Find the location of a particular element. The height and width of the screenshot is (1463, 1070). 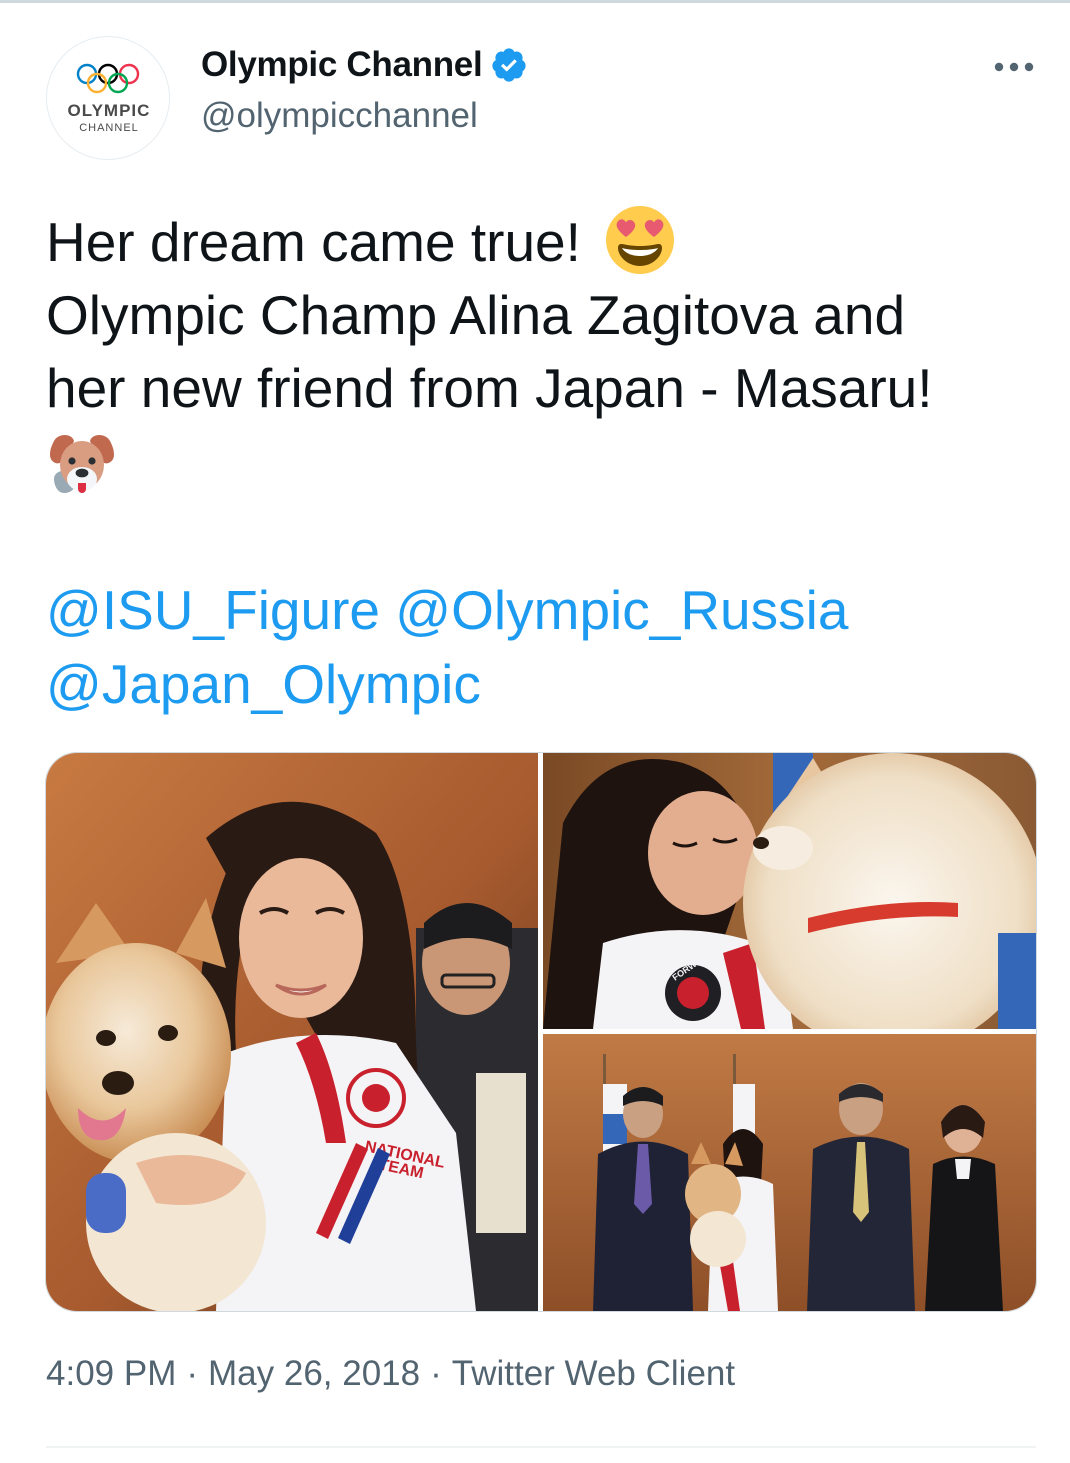

ellipsis-icon is located at coordinates (1014, 67).